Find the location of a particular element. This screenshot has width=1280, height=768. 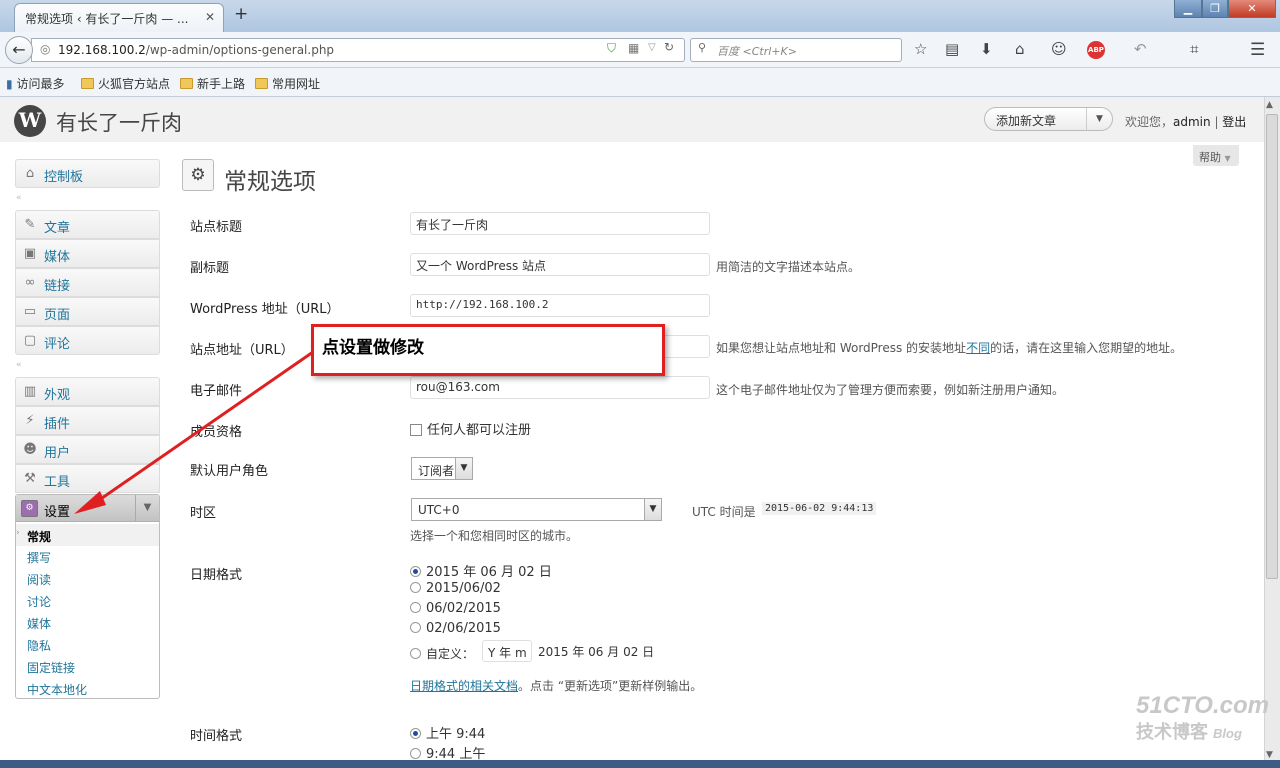

logout-link: 登出 is located at coordinates (1234, 122).